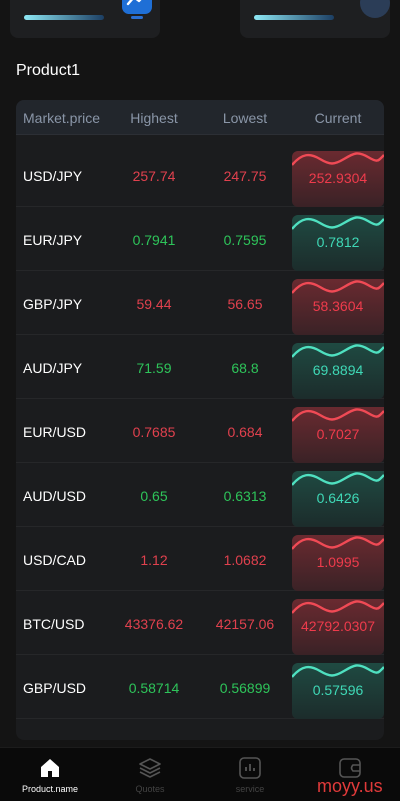 Image resolution: width=400 pixels, height=801 pixels. I want to click on table-row: EUR/USD 0.7685 0.684 0.7027, so click(200, 431).